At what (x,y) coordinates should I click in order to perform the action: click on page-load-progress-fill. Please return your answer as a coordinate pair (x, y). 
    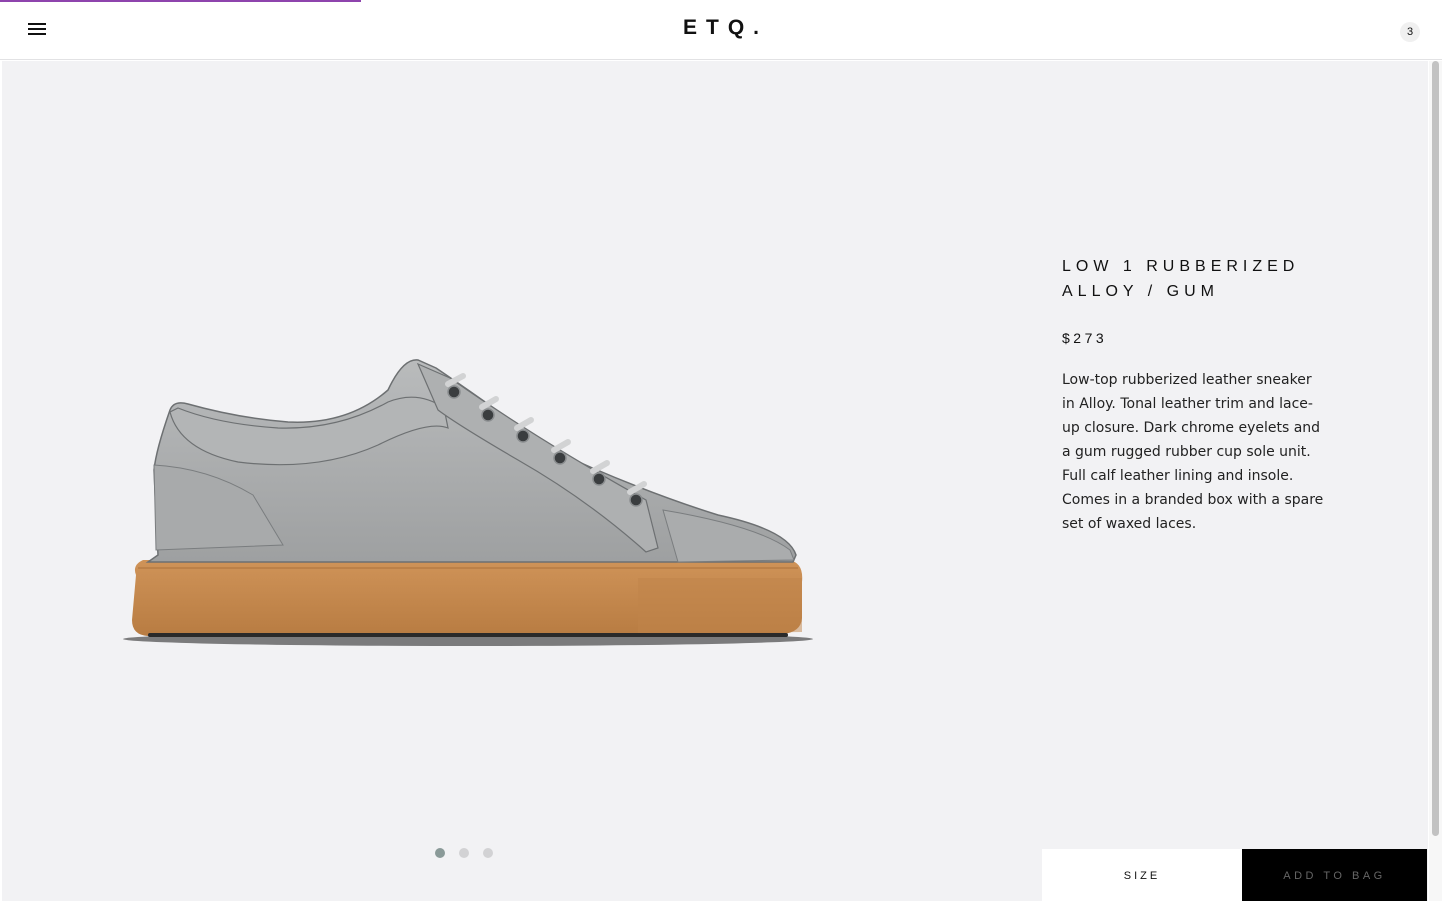
    Looking at the image, I should click on (180, 1).